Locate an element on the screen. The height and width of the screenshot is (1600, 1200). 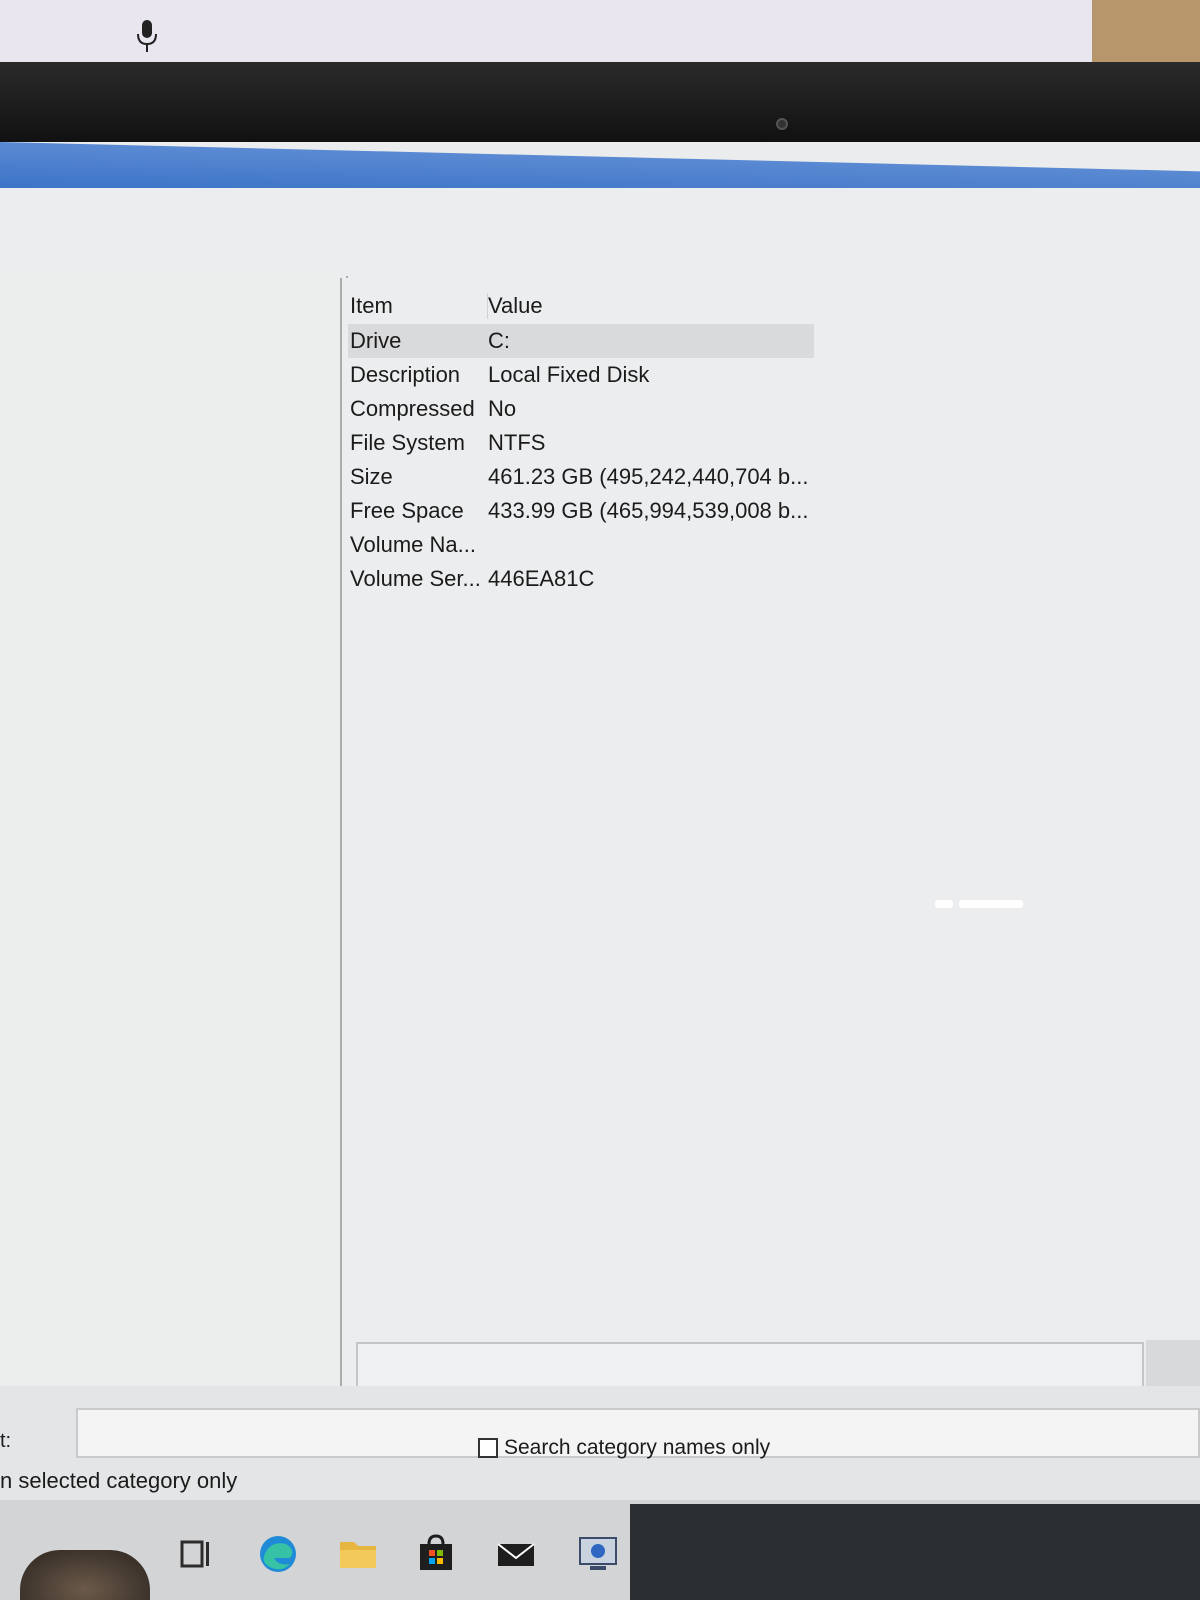
list-row: Description Local Fixed Disk is located at coordinates (581, 375).